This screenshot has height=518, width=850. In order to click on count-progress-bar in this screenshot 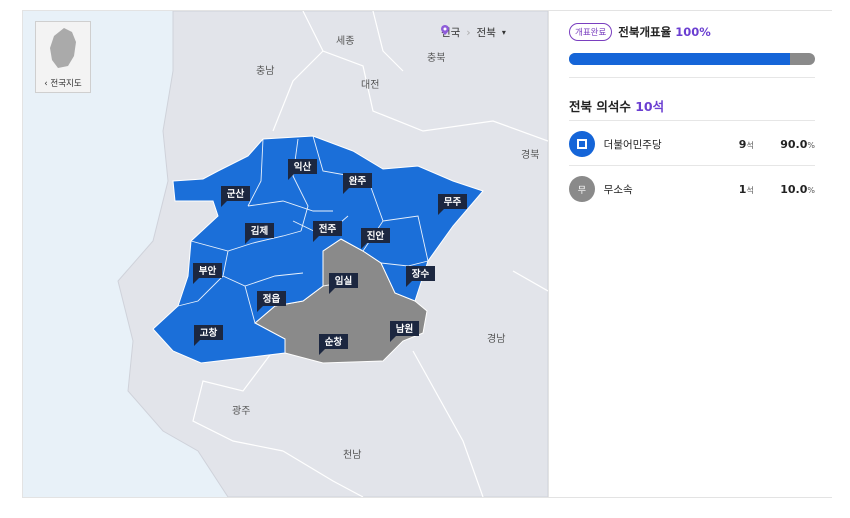, I will do `click(692, 59)`.